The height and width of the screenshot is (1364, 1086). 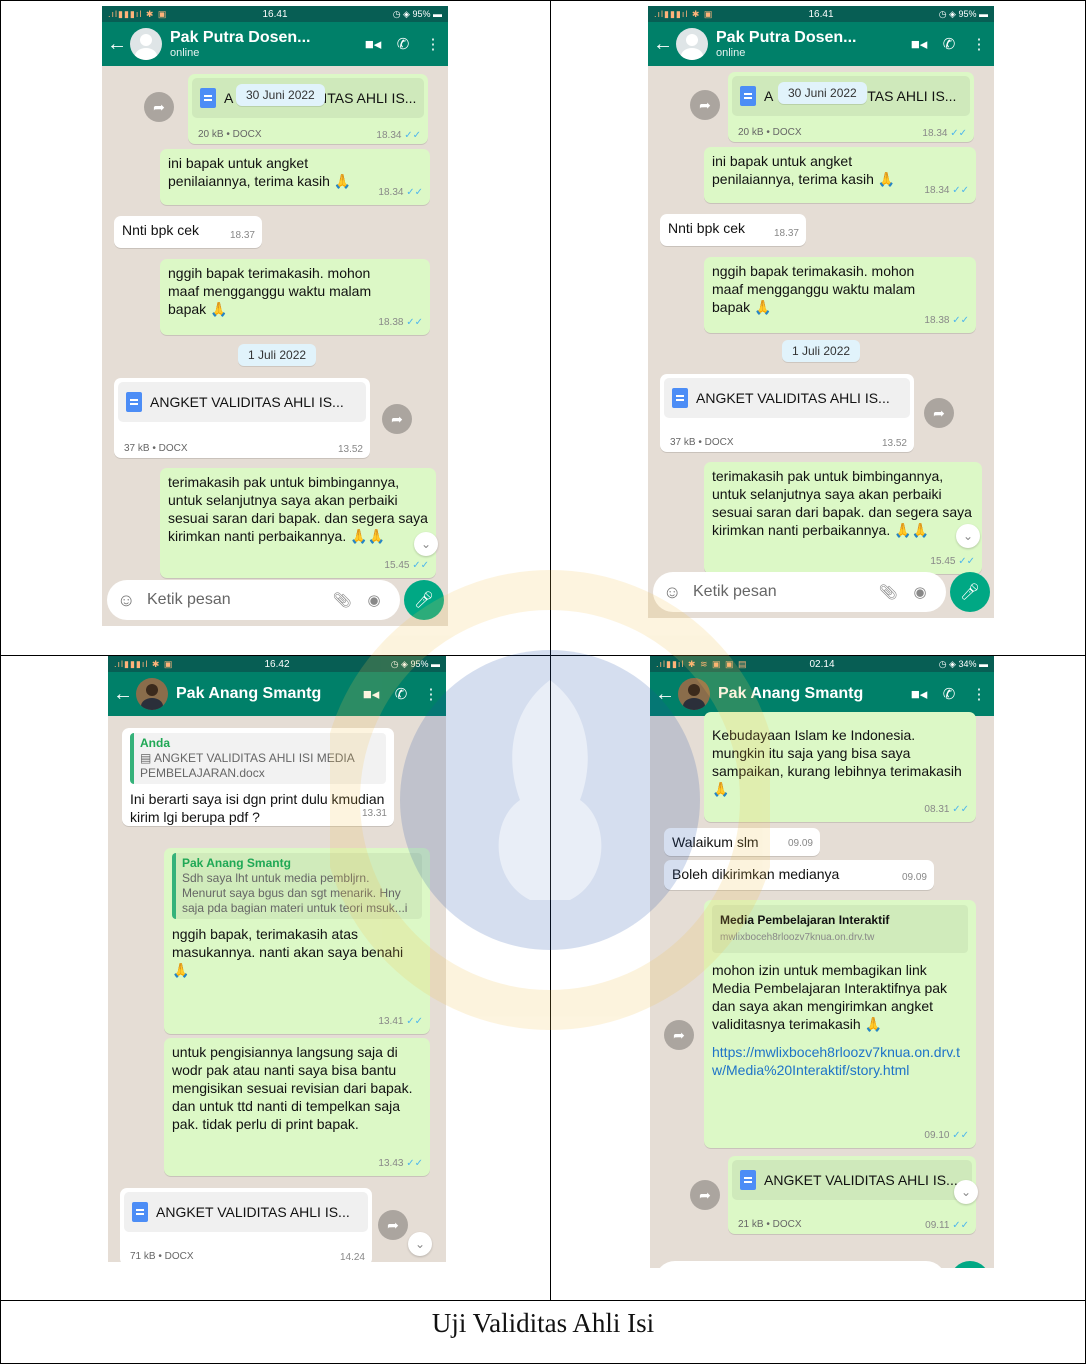 What do you see at coordinates (156, 448) in the screenshot?
I see `file-meta: 37 kB • DOCX` at bounding box center [156, 448].